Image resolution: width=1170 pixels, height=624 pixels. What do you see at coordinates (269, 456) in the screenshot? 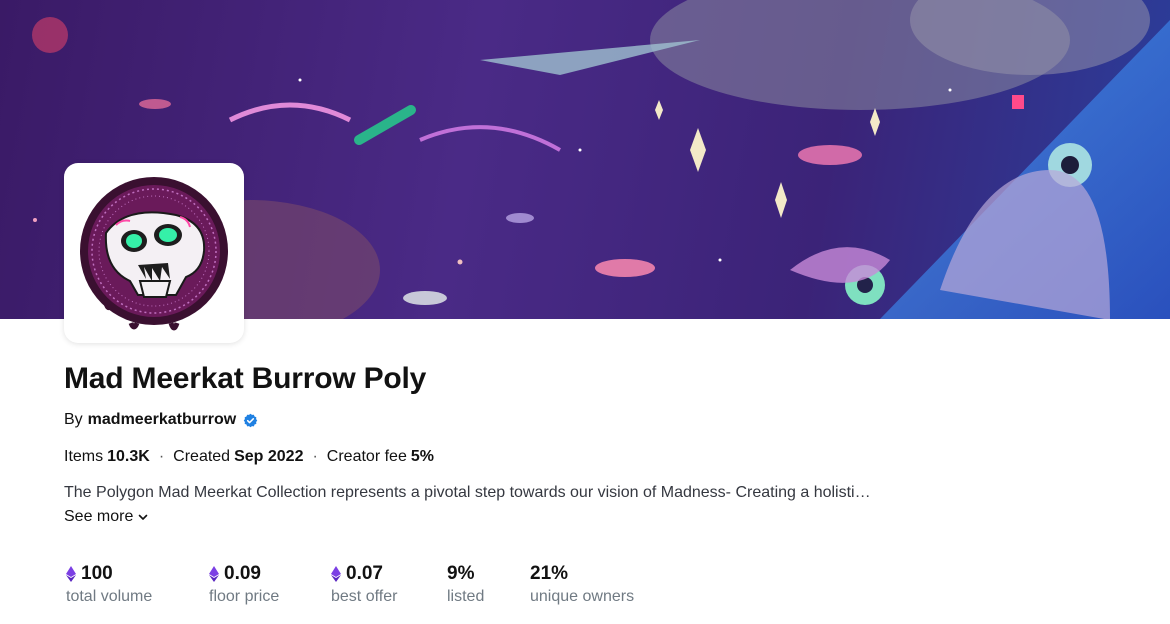
I see `created-value: Sep 2022` at bounding box center [269, 456].